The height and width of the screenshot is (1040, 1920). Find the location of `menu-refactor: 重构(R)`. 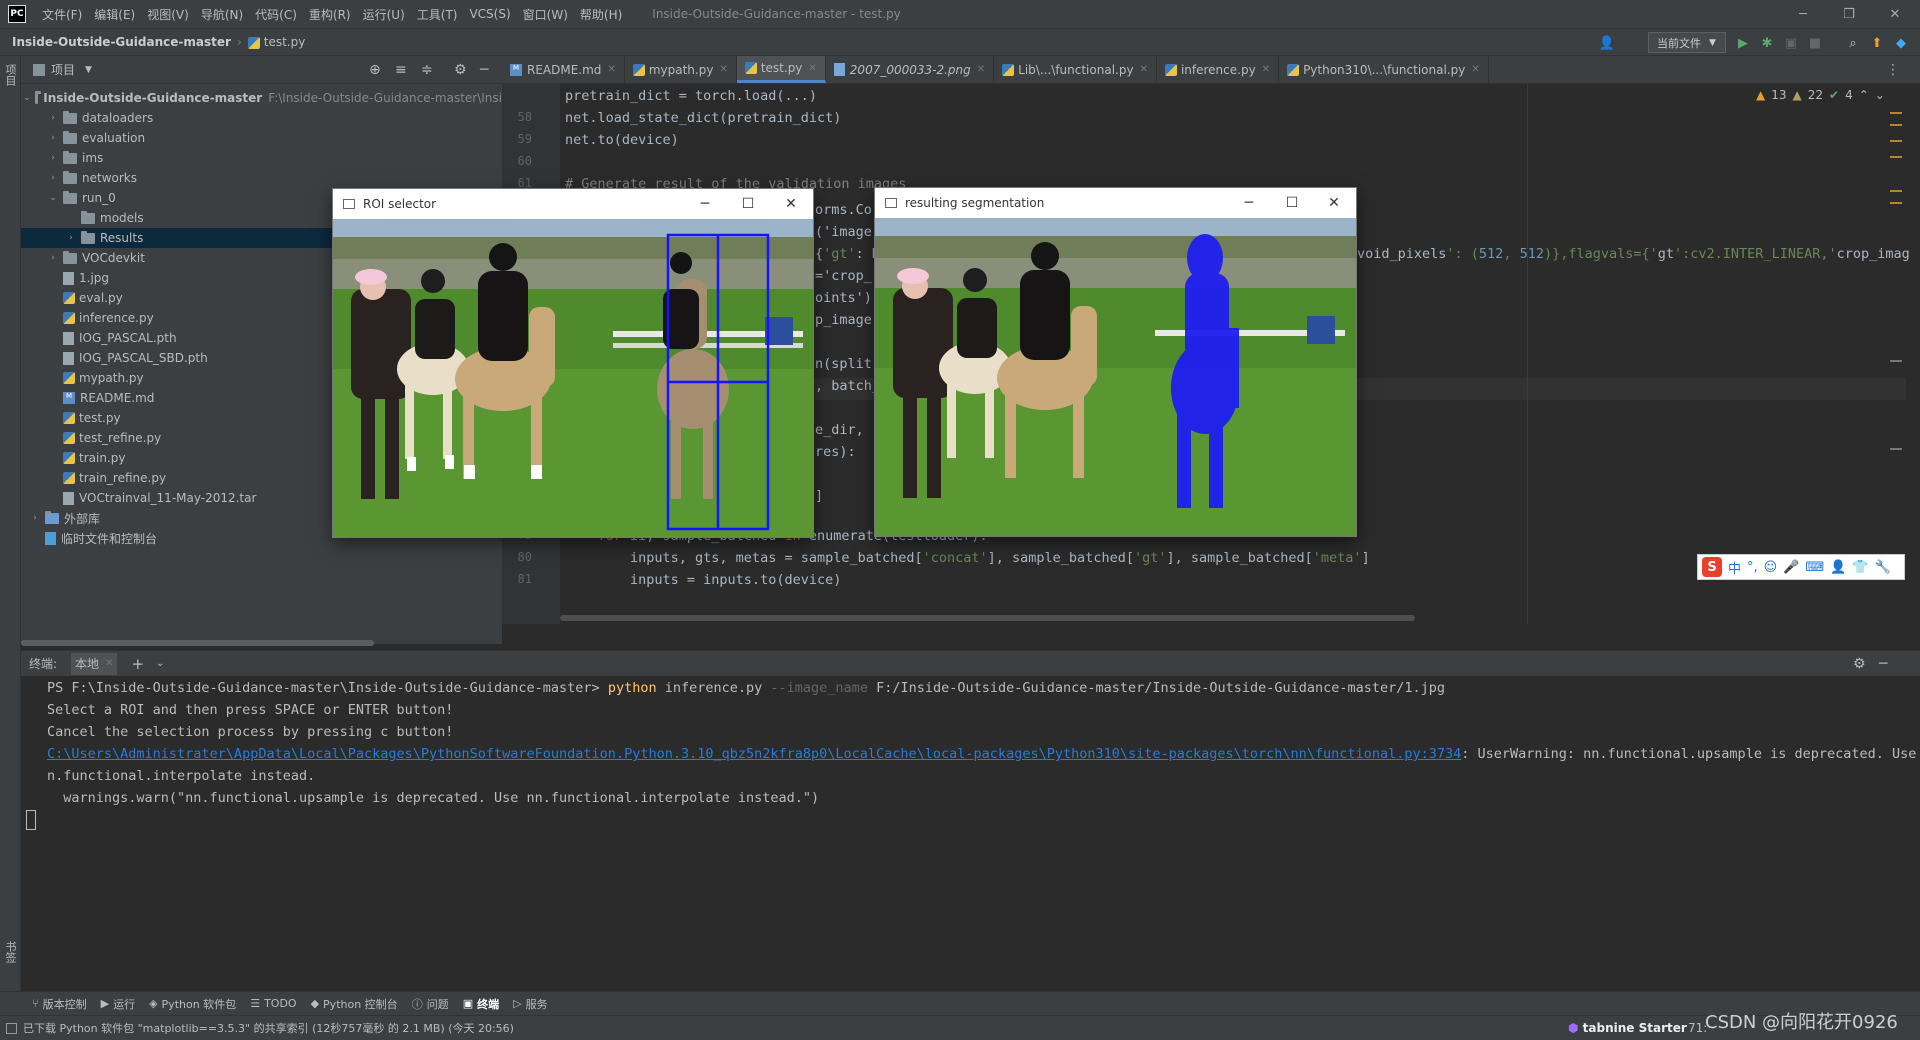

menu-refactor: 重构(R) is located at coordinates (330, 14).